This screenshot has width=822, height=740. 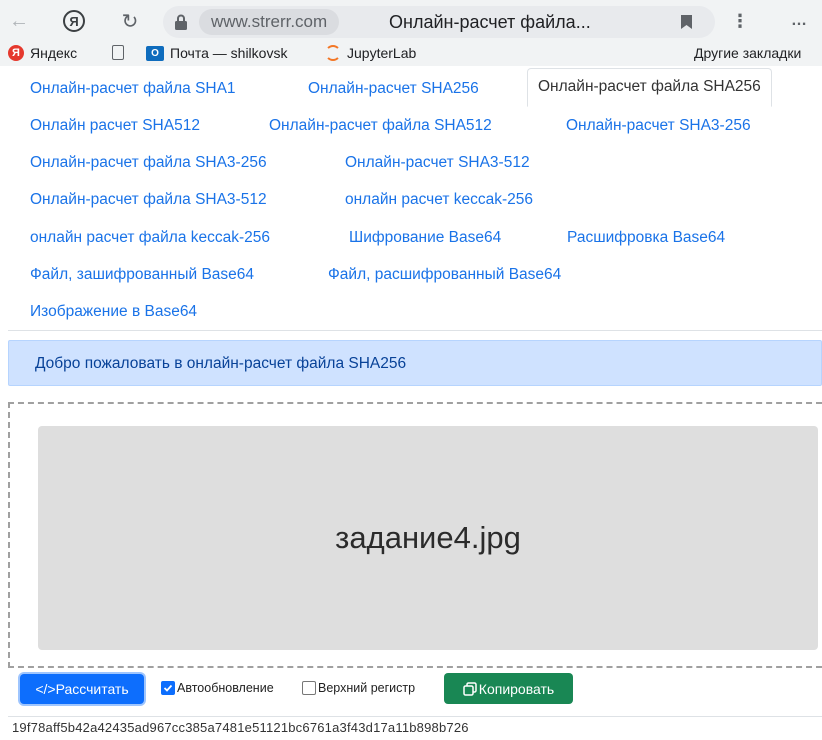 What do you see at coordinates (382, 53) in the screenshot?
I see `bookmark-label: JupyterLab` at bounding box center [382, 53].